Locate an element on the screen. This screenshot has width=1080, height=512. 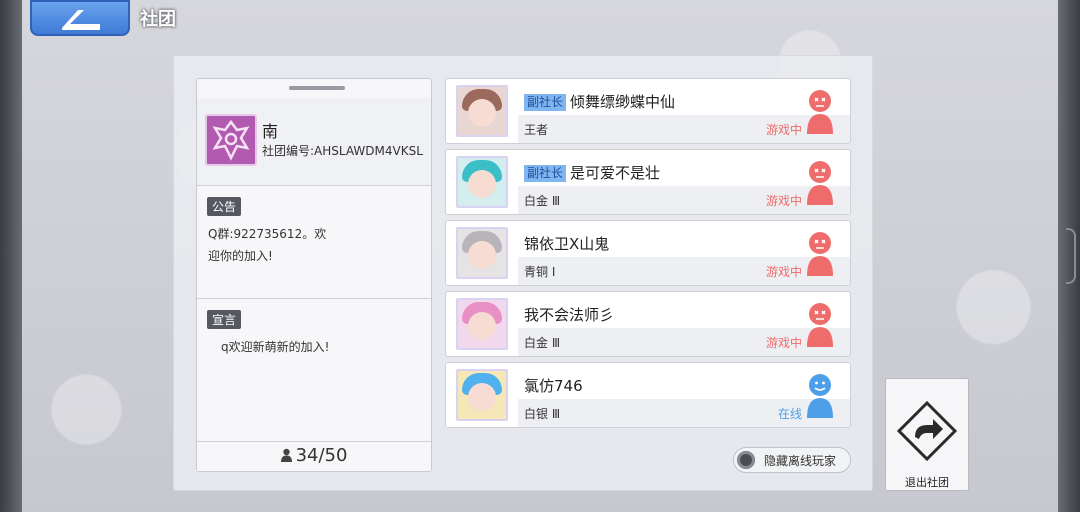
member-row: 氯仿746 白银 Ⅲ 在线 is located at coordinates (648, 395).